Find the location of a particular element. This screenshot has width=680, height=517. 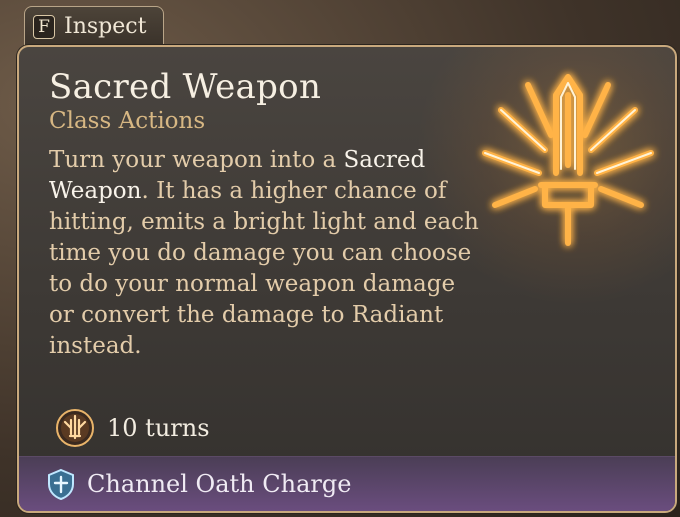

sacred-weapon-sigil-icon is located at coordinates (568, 160).